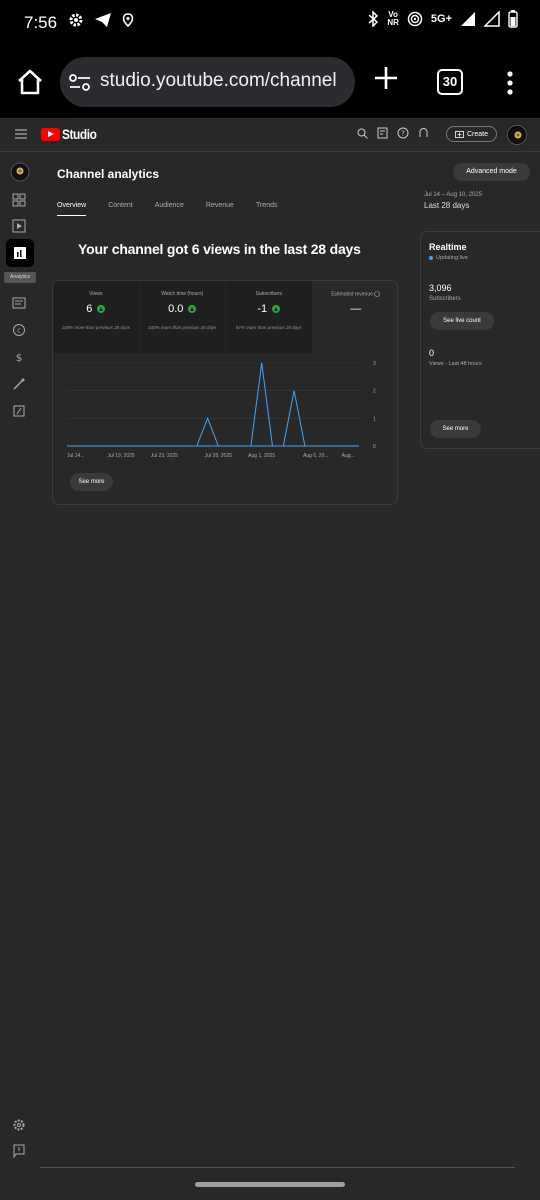 Image resolution: width=540 pixels, height=1200 pixels. What do you see at coordinates (95, 327) in the screenshot?
I see `metric-note: 100% more than previous 28 days` at bounding box center [95, 327].